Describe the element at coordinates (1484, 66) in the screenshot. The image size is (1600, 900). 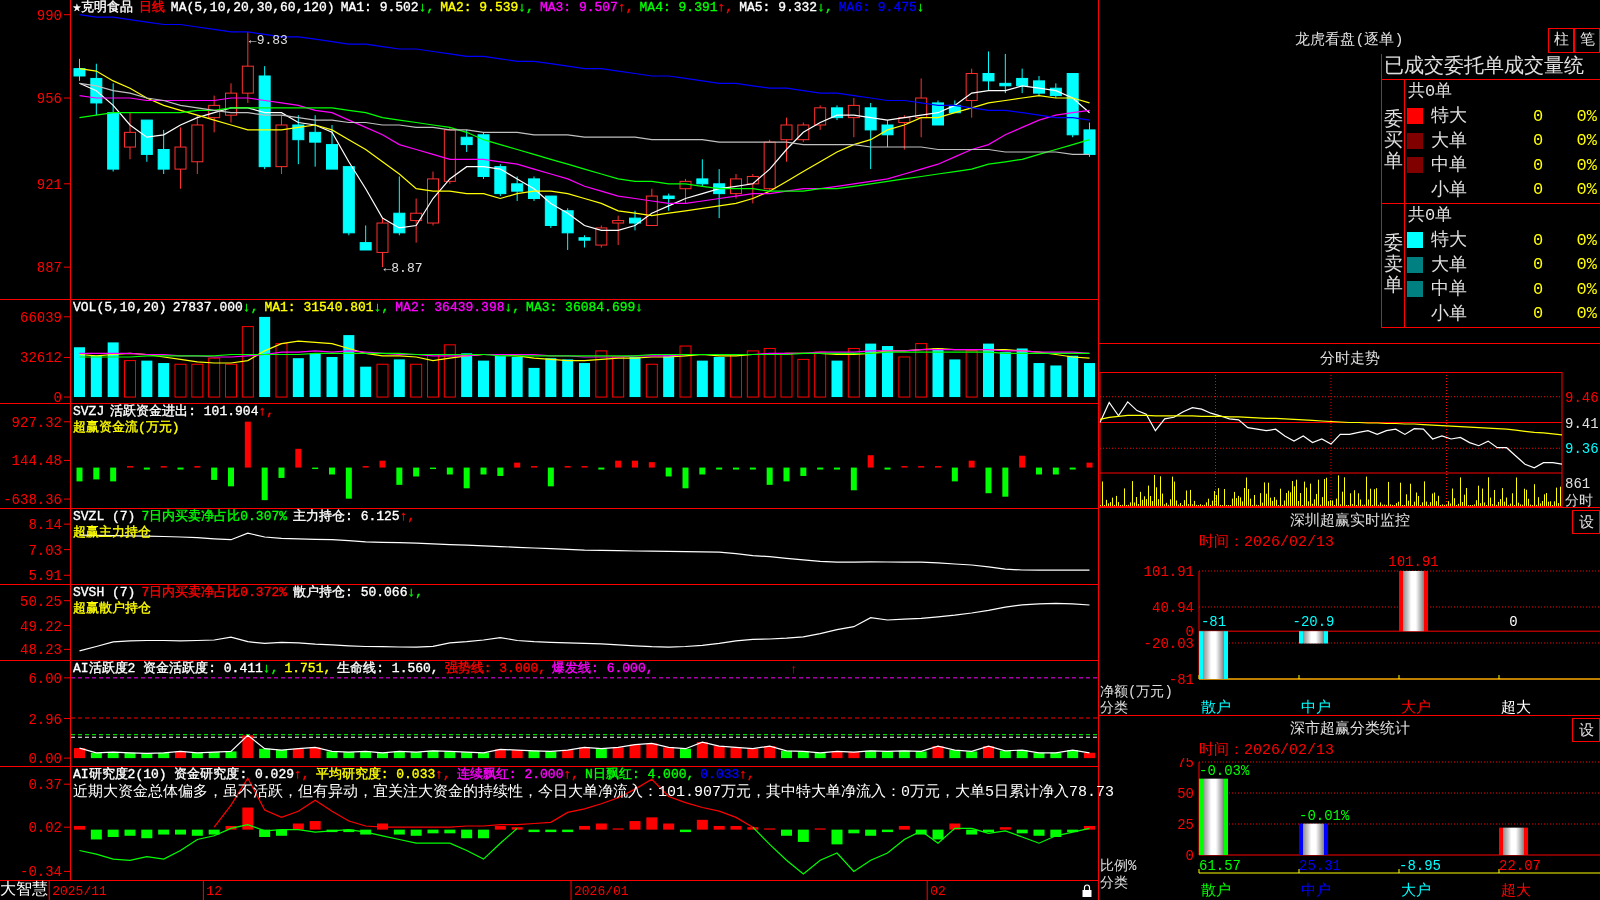
I see `table-title: 已成交委托单成交量统` at that location.